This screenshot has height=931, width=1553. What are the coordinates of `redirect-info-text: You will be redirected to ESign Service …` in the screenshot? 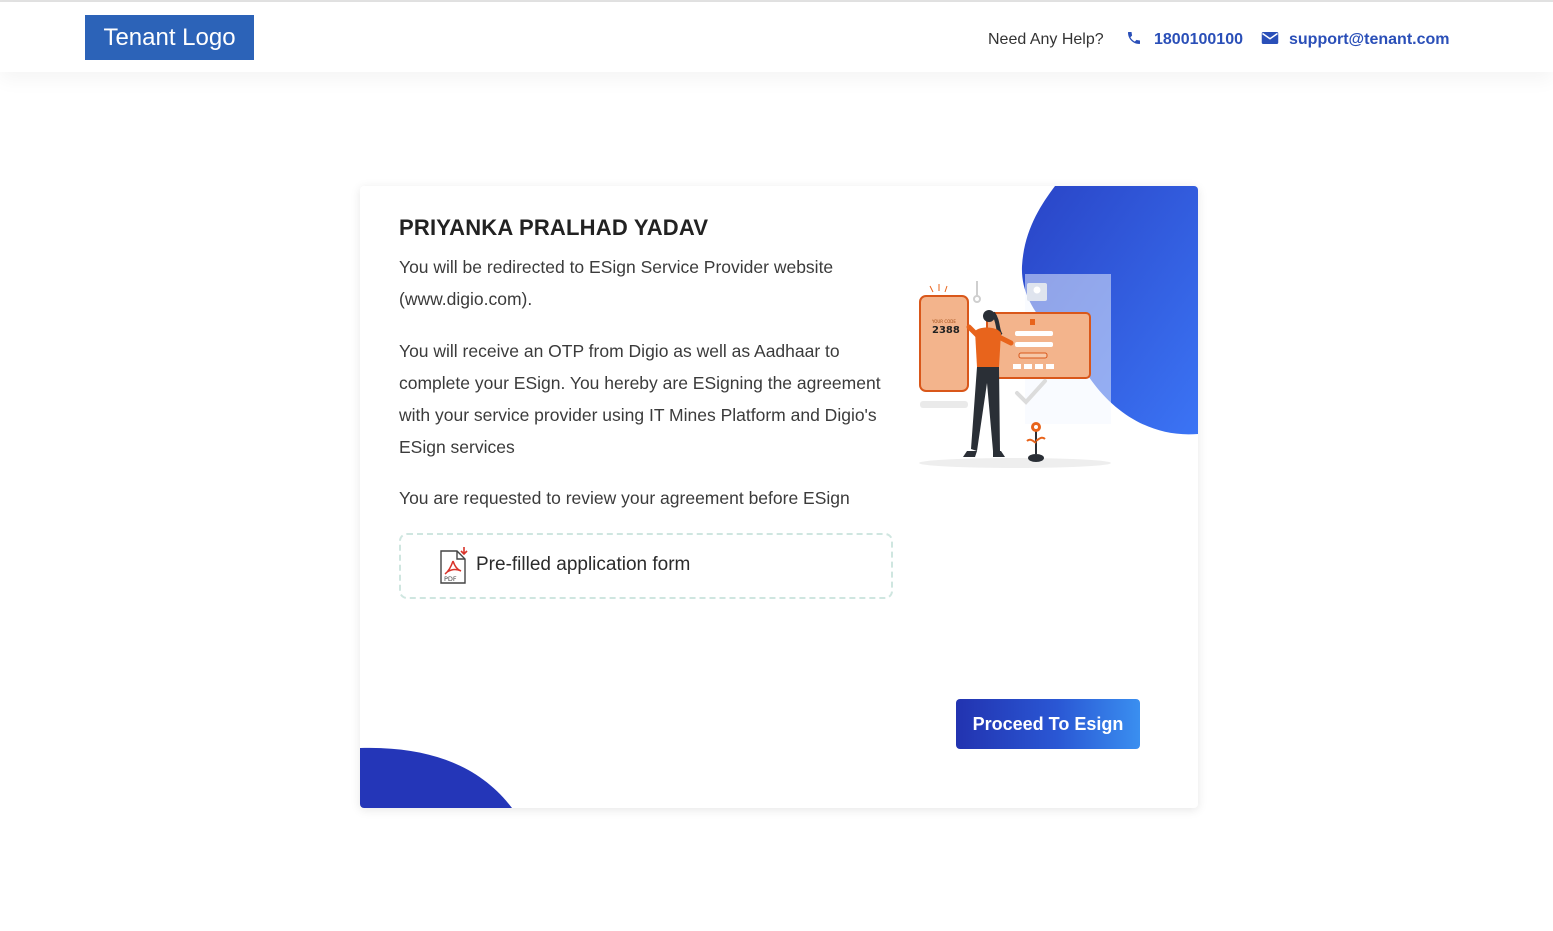 It's located at (616, 283).